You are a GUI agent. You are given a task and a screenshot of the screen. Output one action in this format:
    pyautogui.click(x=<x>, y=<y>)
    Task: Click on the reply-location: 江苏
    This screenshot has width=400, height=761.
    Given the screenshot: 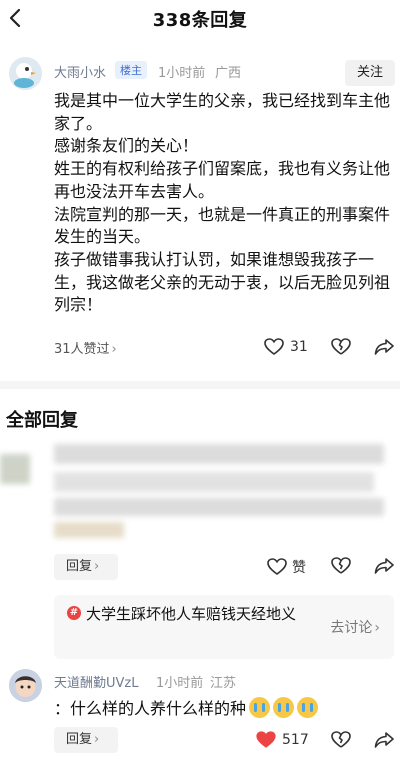 What is the action you would take?
    pyautogui.click(x=223, y=683)
    